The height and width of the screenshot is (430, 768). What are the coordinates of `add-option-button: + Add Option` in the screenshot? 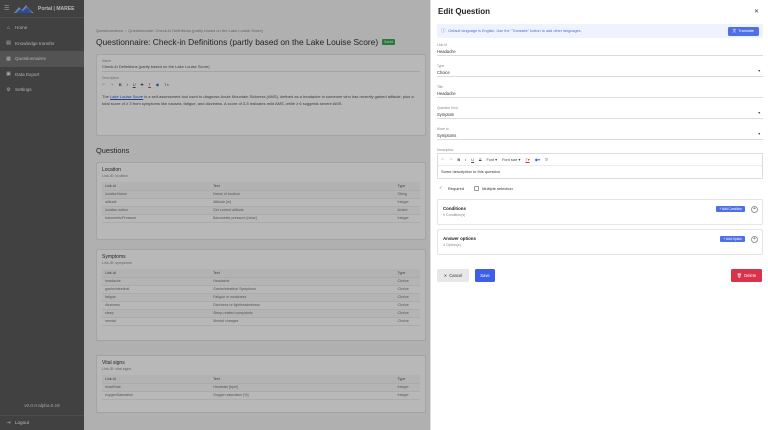 It's located at (732, 239).